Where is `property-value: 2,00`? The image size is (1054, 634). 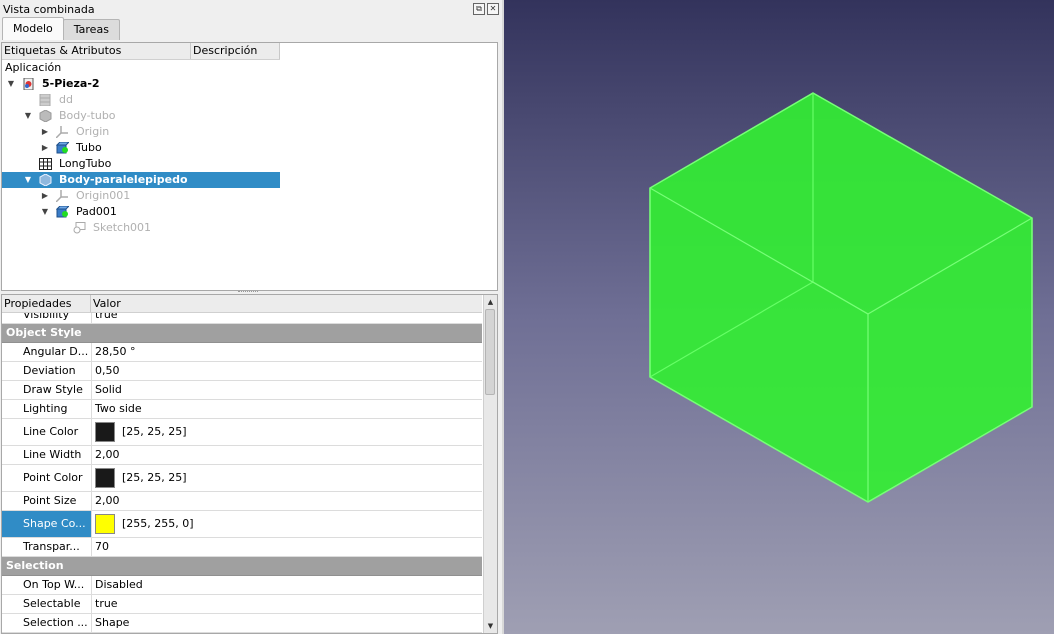
property-value: 2,00 is located at coordinates (107, 454).